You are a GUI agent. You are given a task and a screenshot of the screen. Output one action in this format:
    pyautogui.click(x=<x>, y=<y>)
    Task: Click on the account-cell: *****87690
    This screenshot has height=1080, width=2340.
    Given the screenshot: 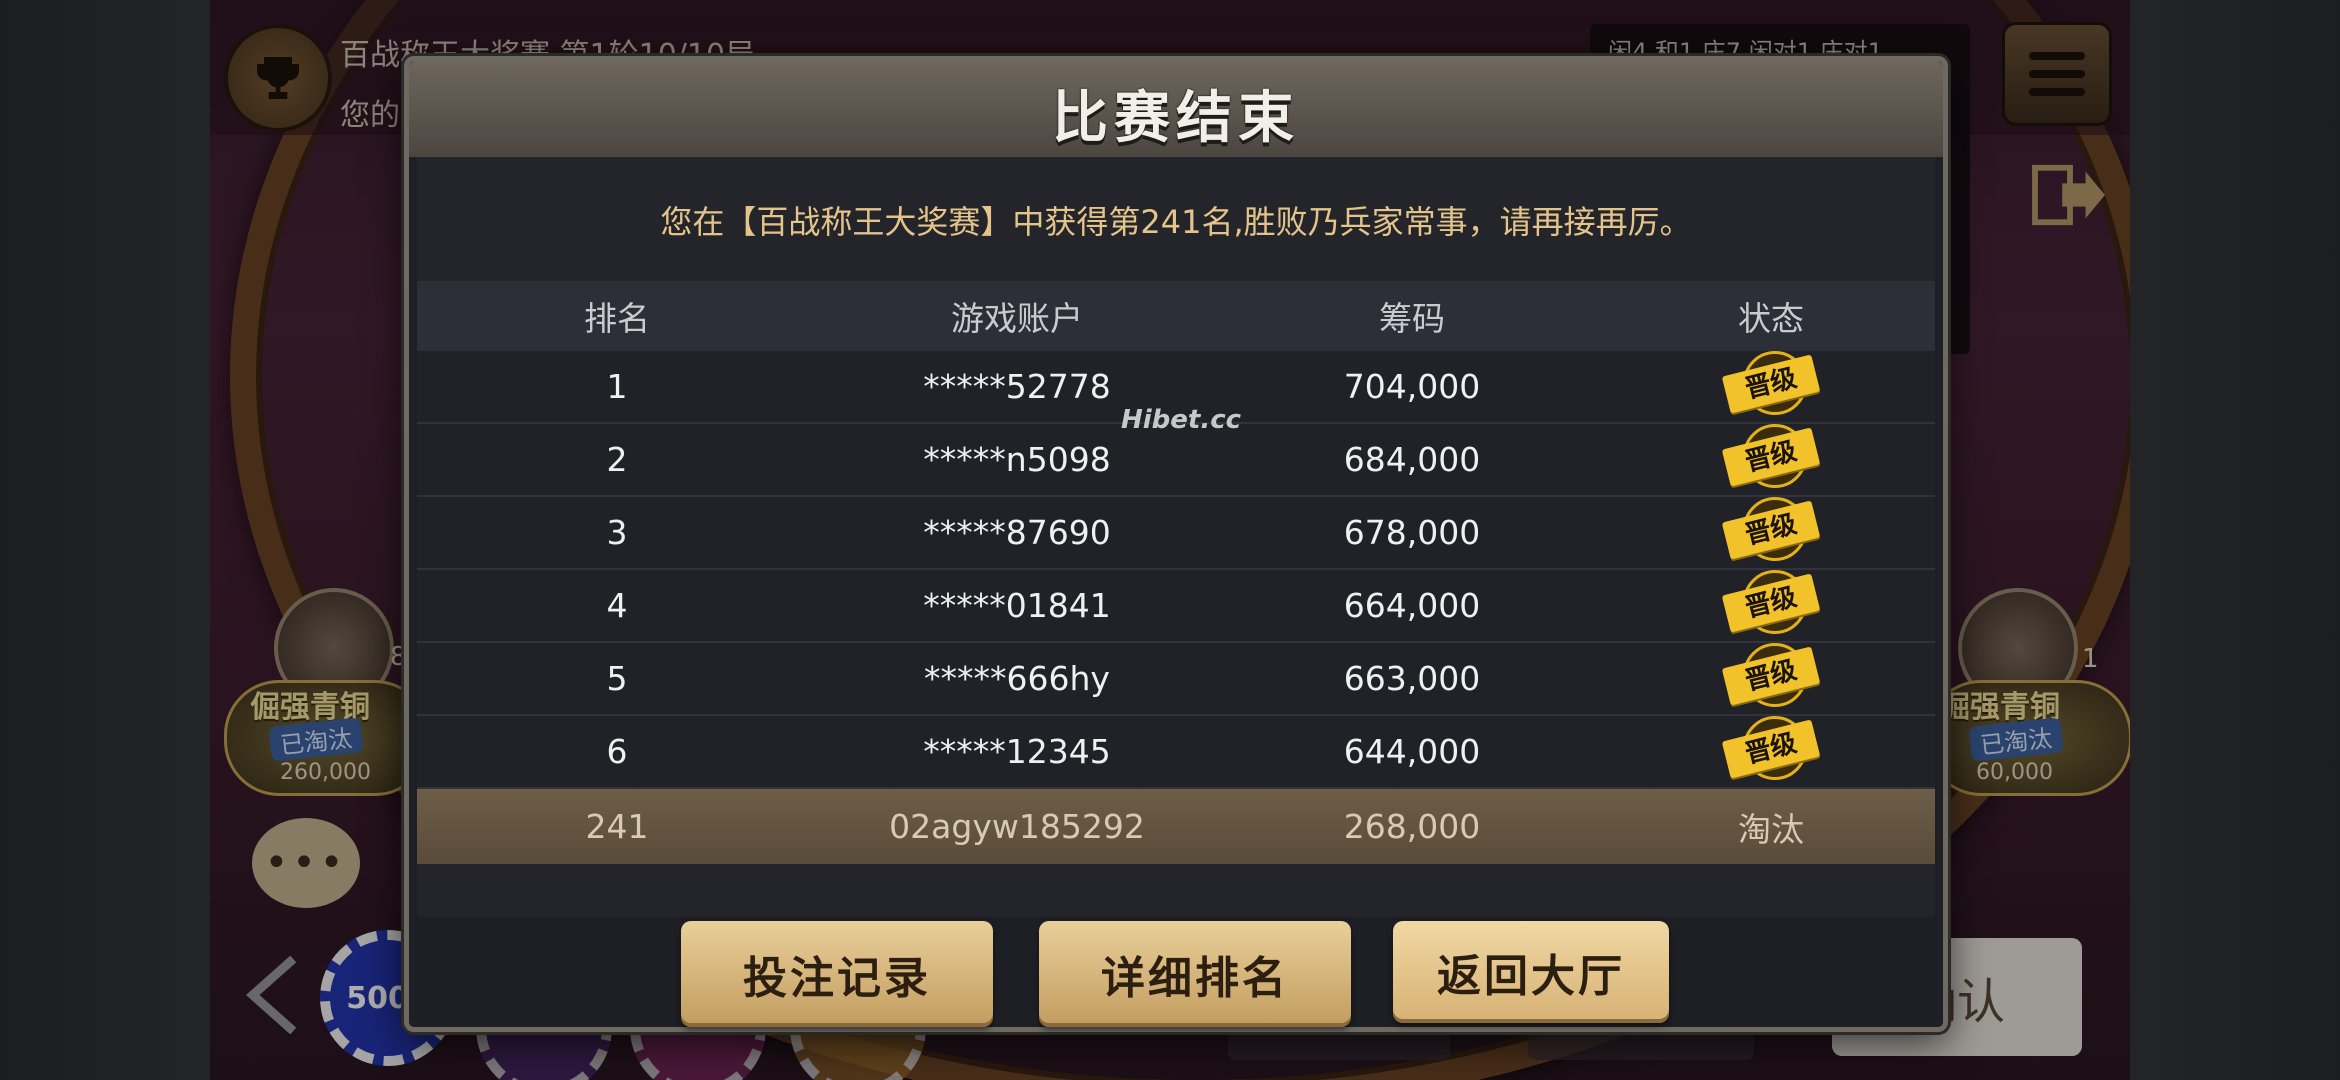 What is the action you would take?
    pyautogui.click(x=1017, y=532)
    